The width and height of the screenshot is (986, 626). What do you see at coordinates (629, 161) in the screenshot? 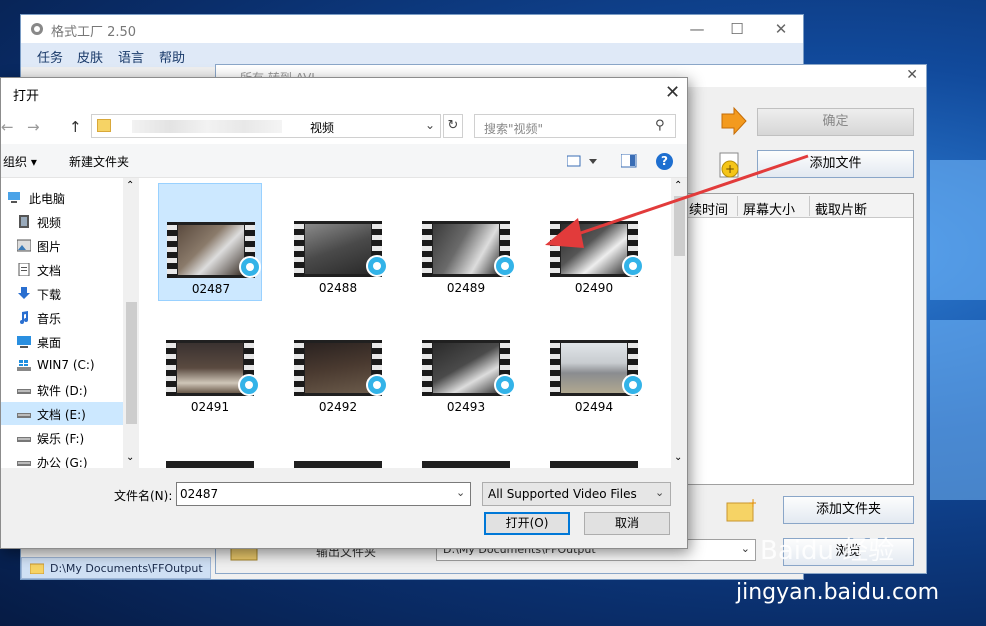
I see `preview-pane-icon` at bounding box center [629, 161].